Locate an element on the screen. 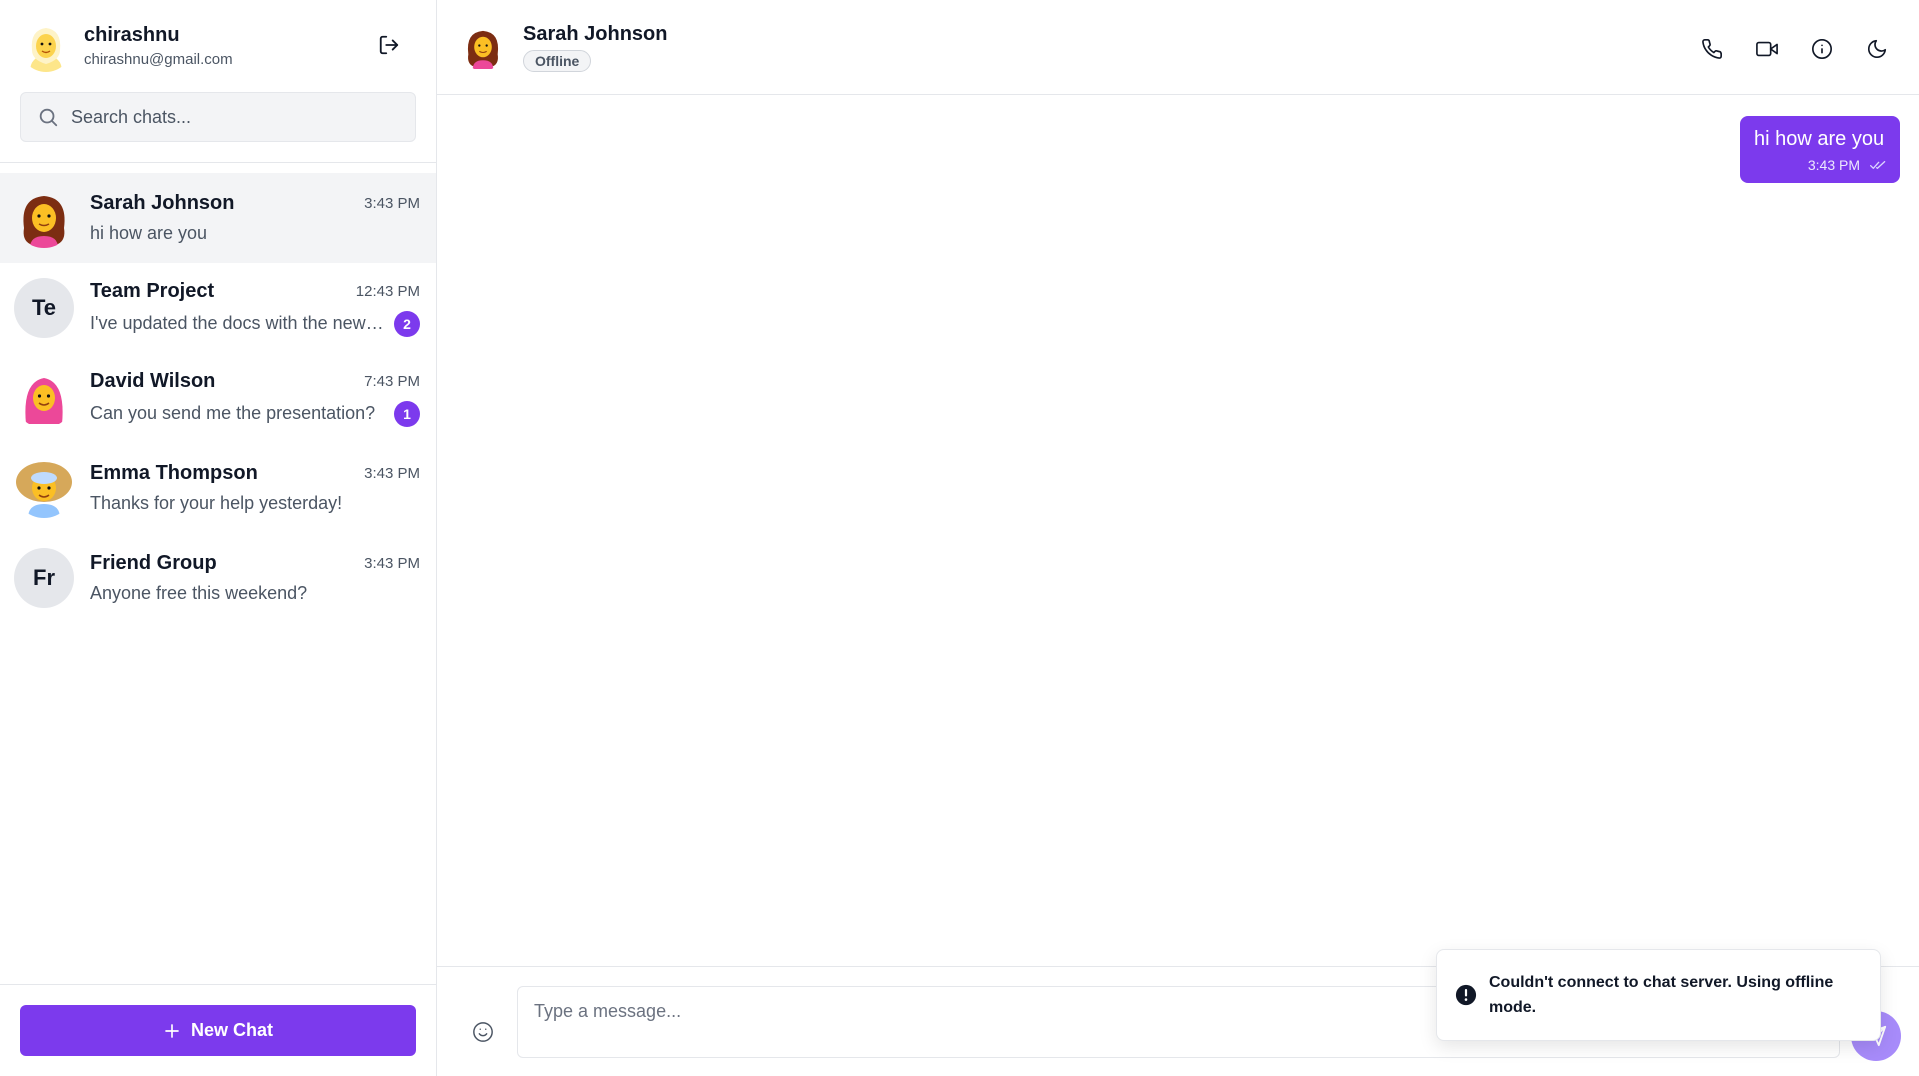 The width and height of the screenshot is (1919, 1076). user-email: chirashnu@gmail.com is located at coordinates (158, 59).